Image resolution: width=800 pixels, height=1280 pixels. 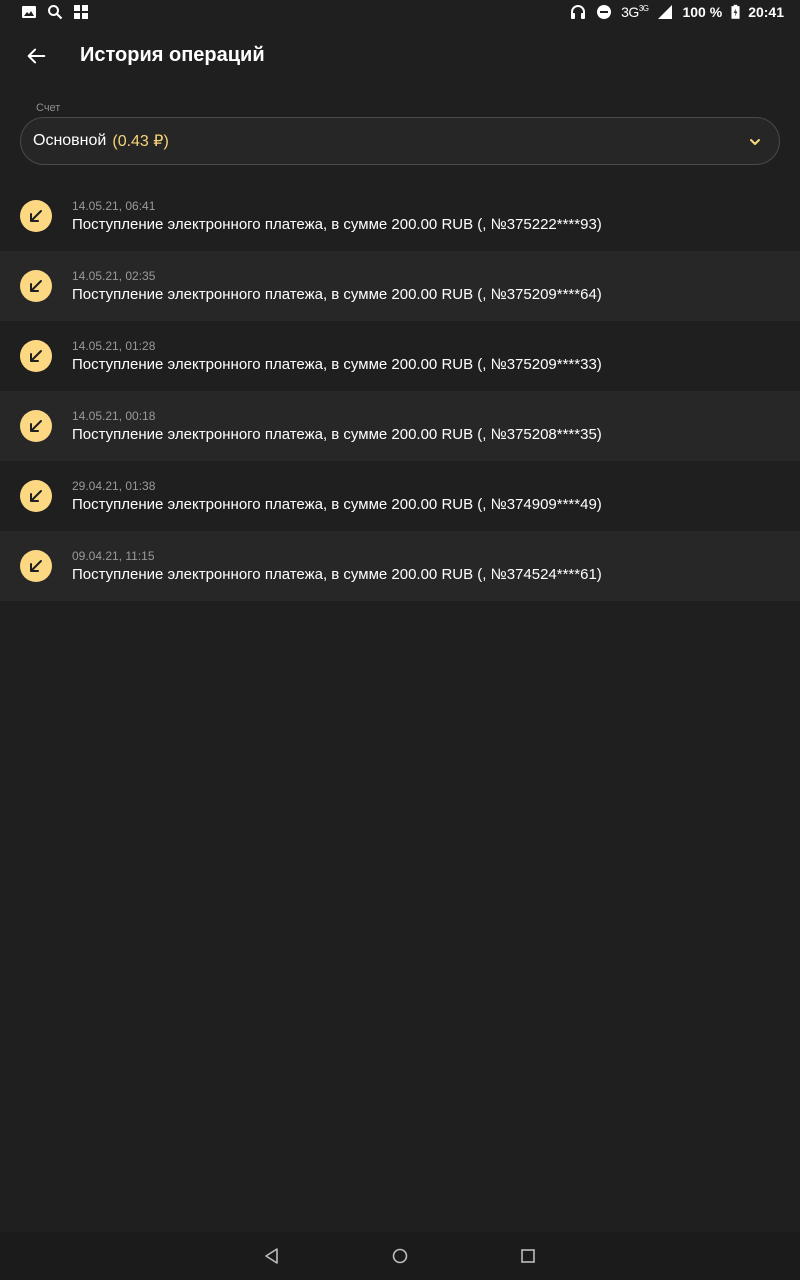 What do you see at coordinates (400, 56) in the screenshot?
I see `app-bar: История операций` at bounding box center [400, 56].